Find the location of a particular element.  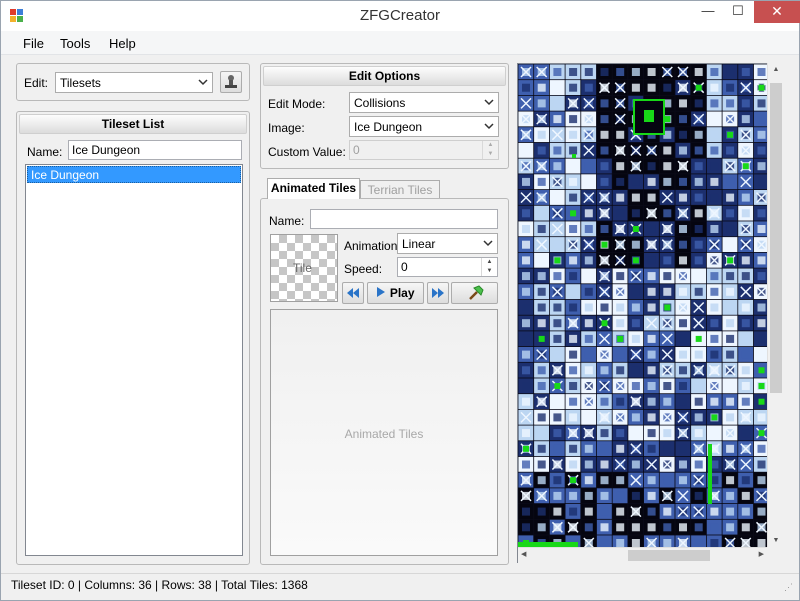

animated-tiles-list: Animated Tiles is located at coordinates (384, 432).